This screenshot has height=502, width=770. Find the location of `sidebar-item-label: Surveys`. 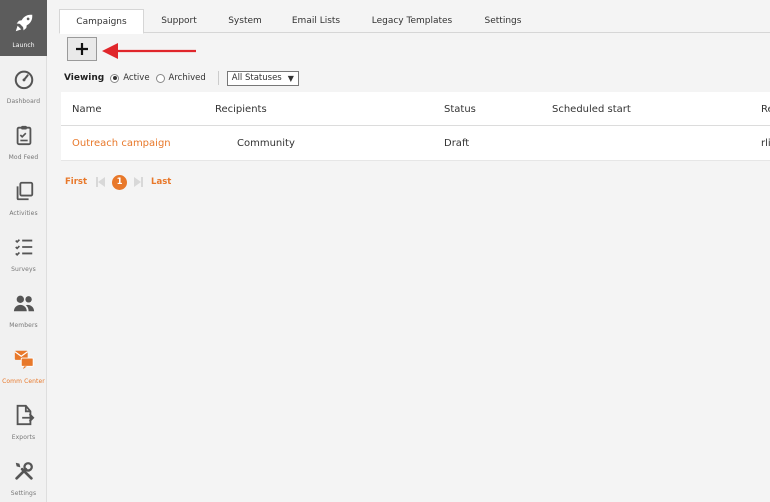

sidebar-item-label: Surveys is located at coordinates (23, 269).